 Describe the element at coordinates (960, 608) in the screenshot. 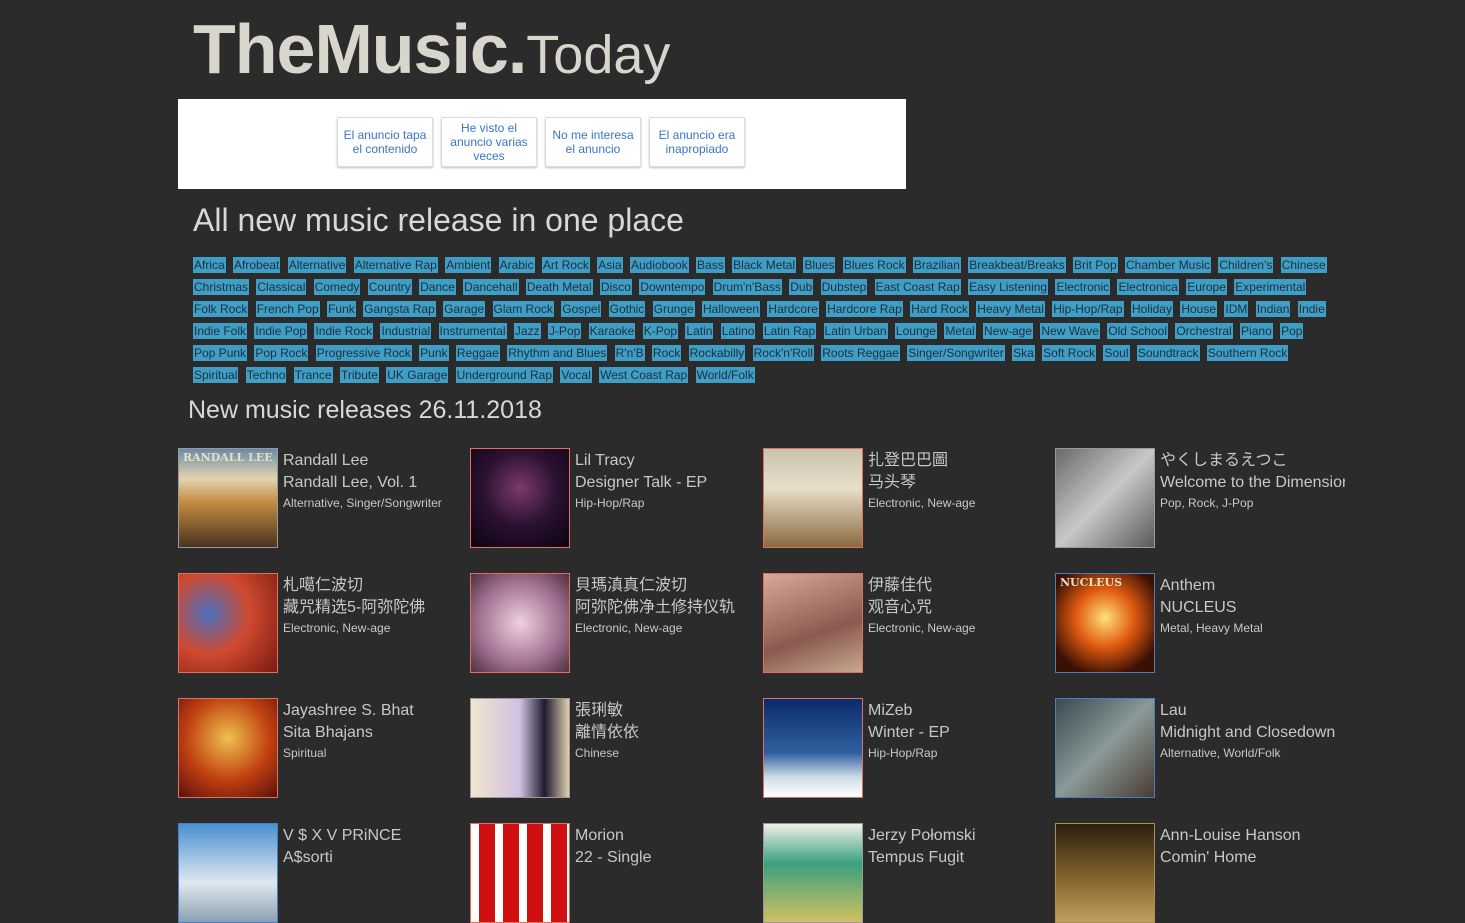

I see `release-album: 观音心咒` at that location.